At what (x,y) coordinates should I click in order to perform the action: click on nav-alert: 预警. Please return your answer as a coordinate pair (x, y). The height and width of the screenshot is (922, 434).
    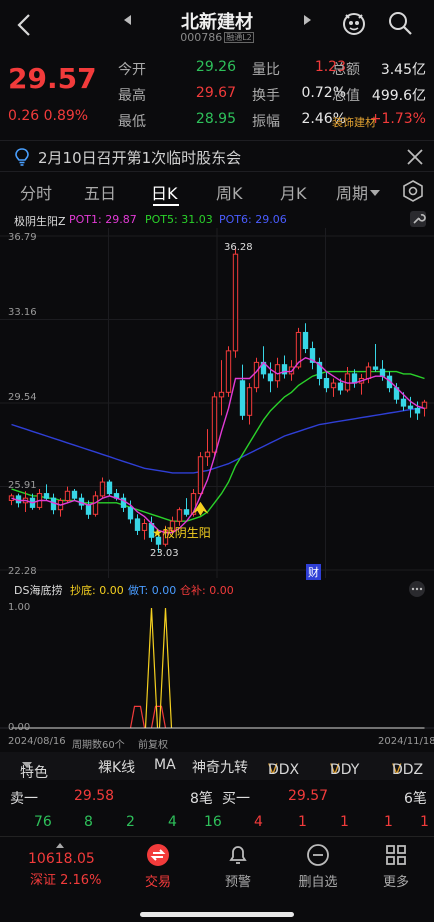
    Looking at the image, I should click on (238, 866).